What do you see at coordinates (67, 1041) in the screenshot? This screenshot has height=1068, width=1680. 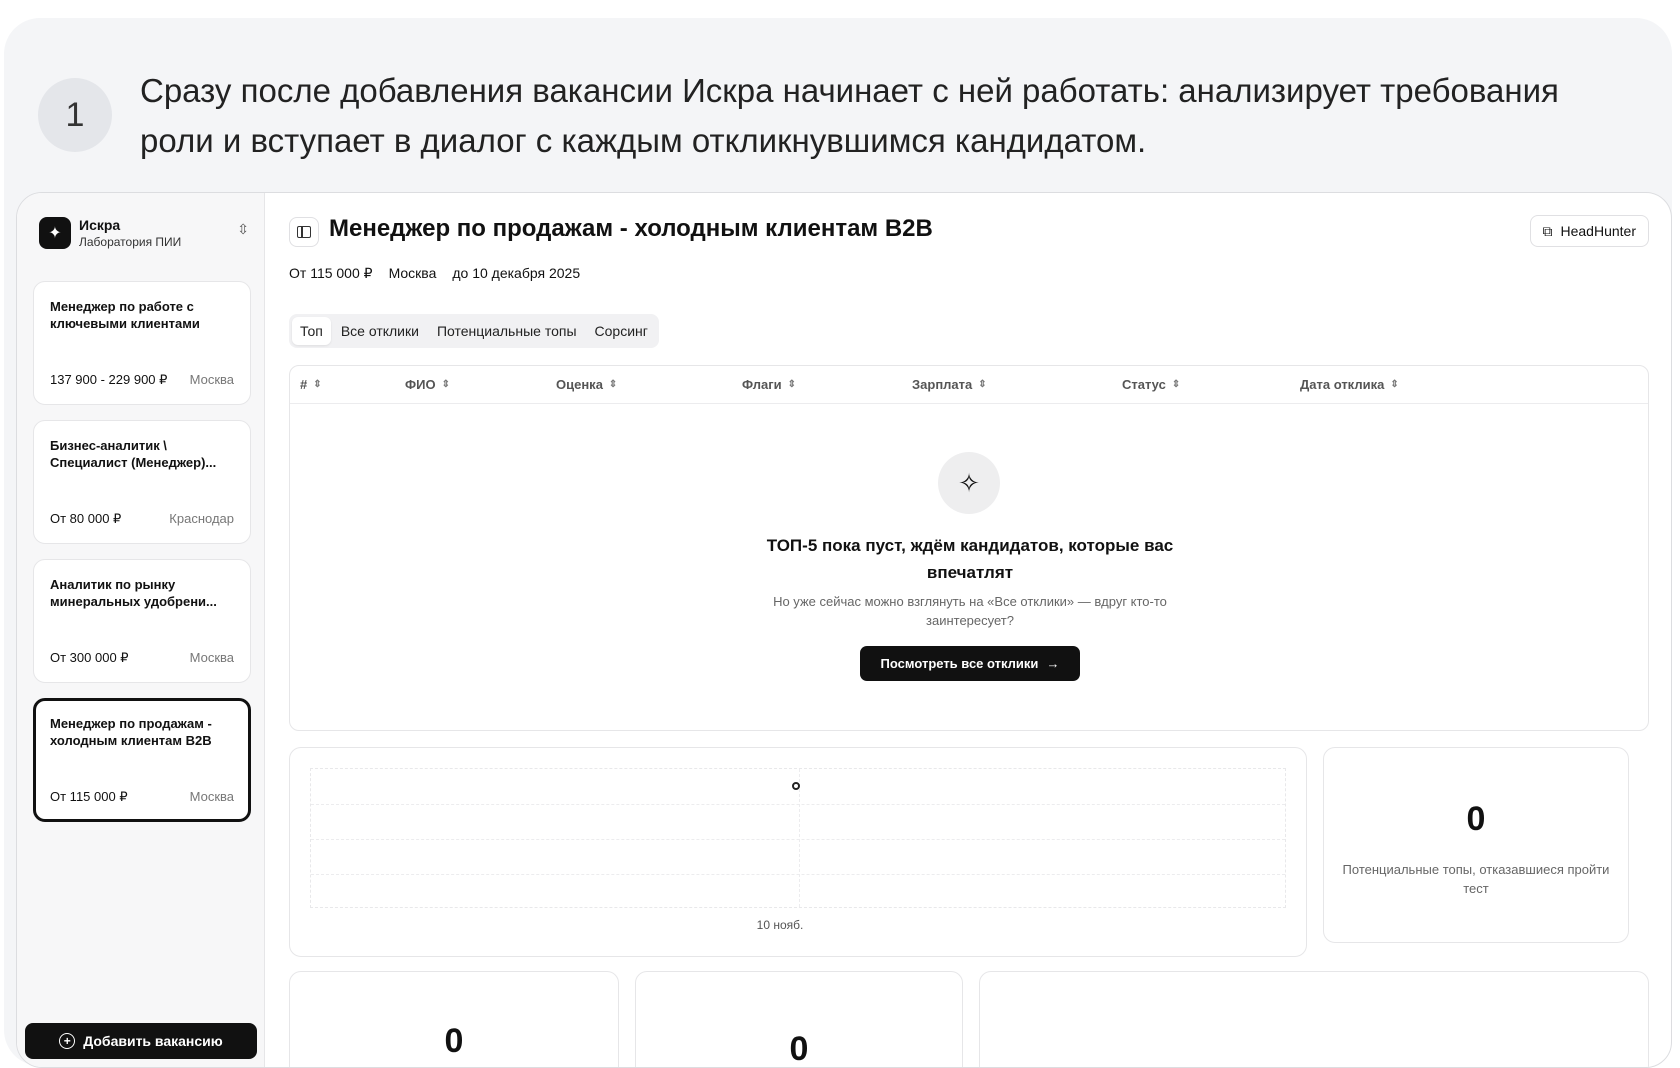 I see `plus-circle-icon: +` at bounding box center [67, 1041].